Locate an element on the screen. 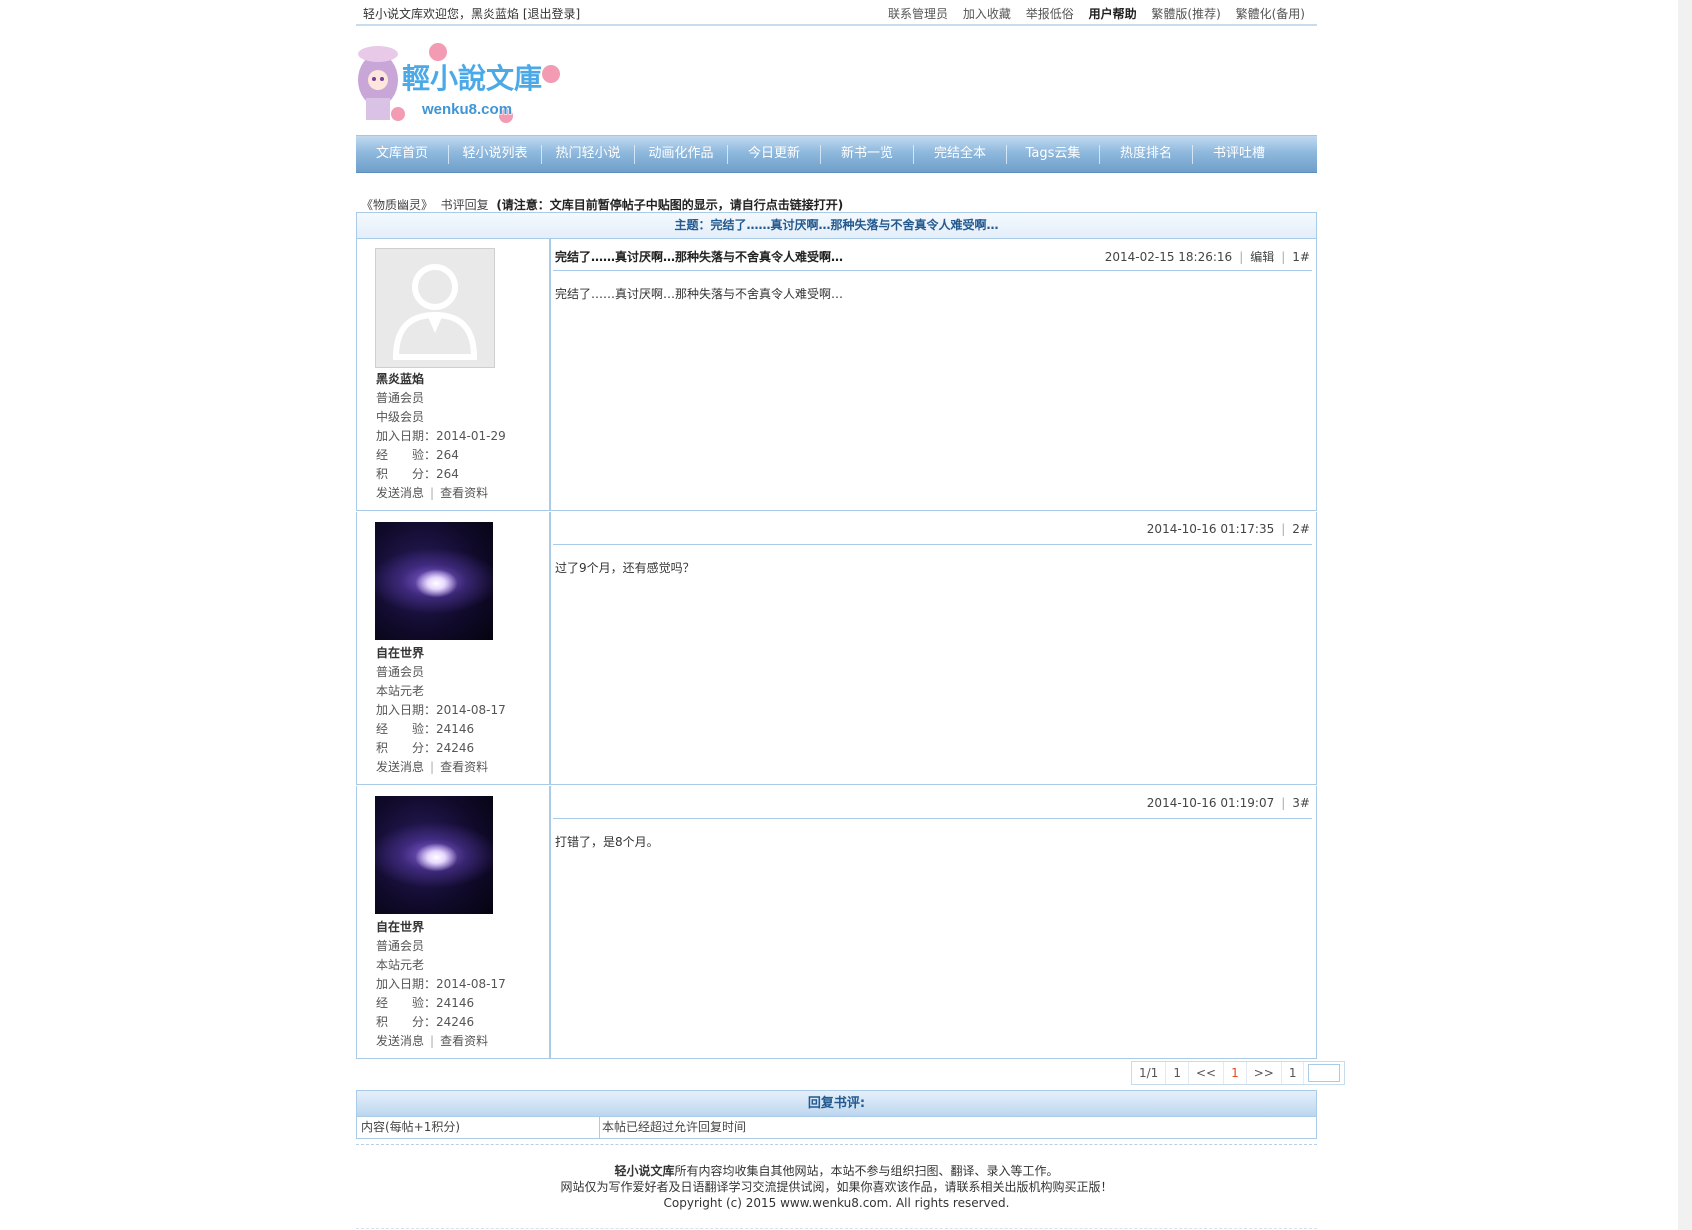  author-score: 积 分：24246 is located at coordinates (441, 748).